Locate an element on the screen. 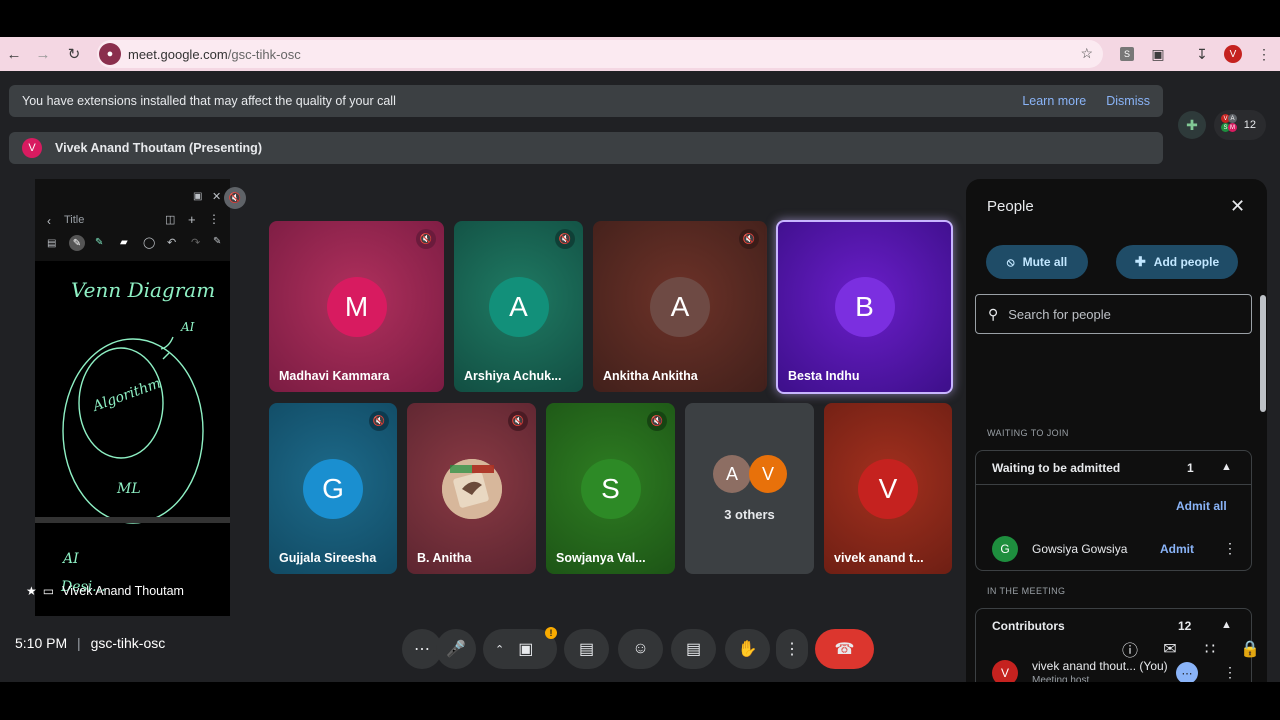 Image resolution: width=1280 pixels, height=720 pixels. others-tile: A V 3 others is located at coordinates (749, 488).